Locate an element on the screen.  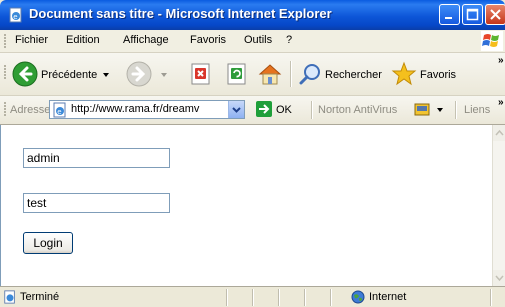
norton-dropdown-icon is located at coordinates (440, 110).